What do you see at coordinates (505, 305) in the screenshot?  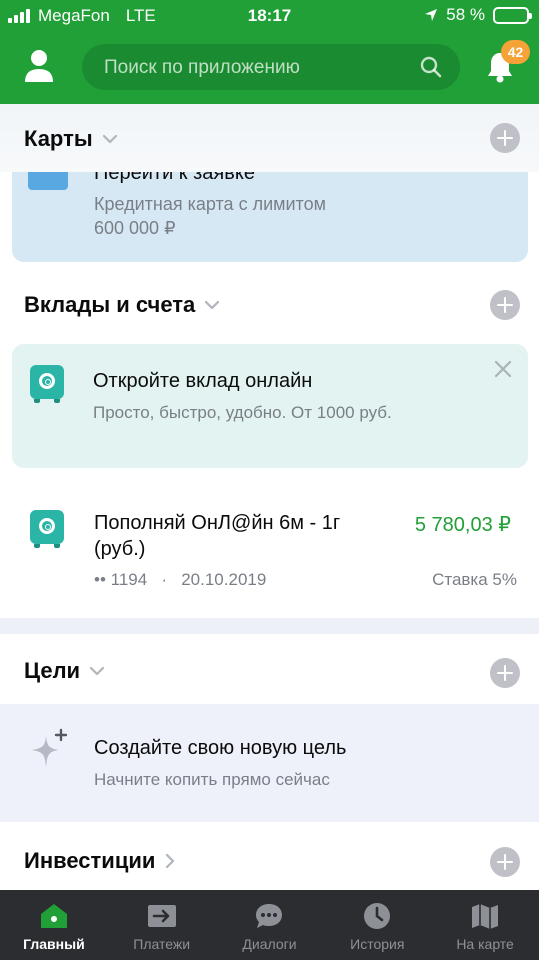 I see `add-deposit-button` at bounding box center [505, 305].